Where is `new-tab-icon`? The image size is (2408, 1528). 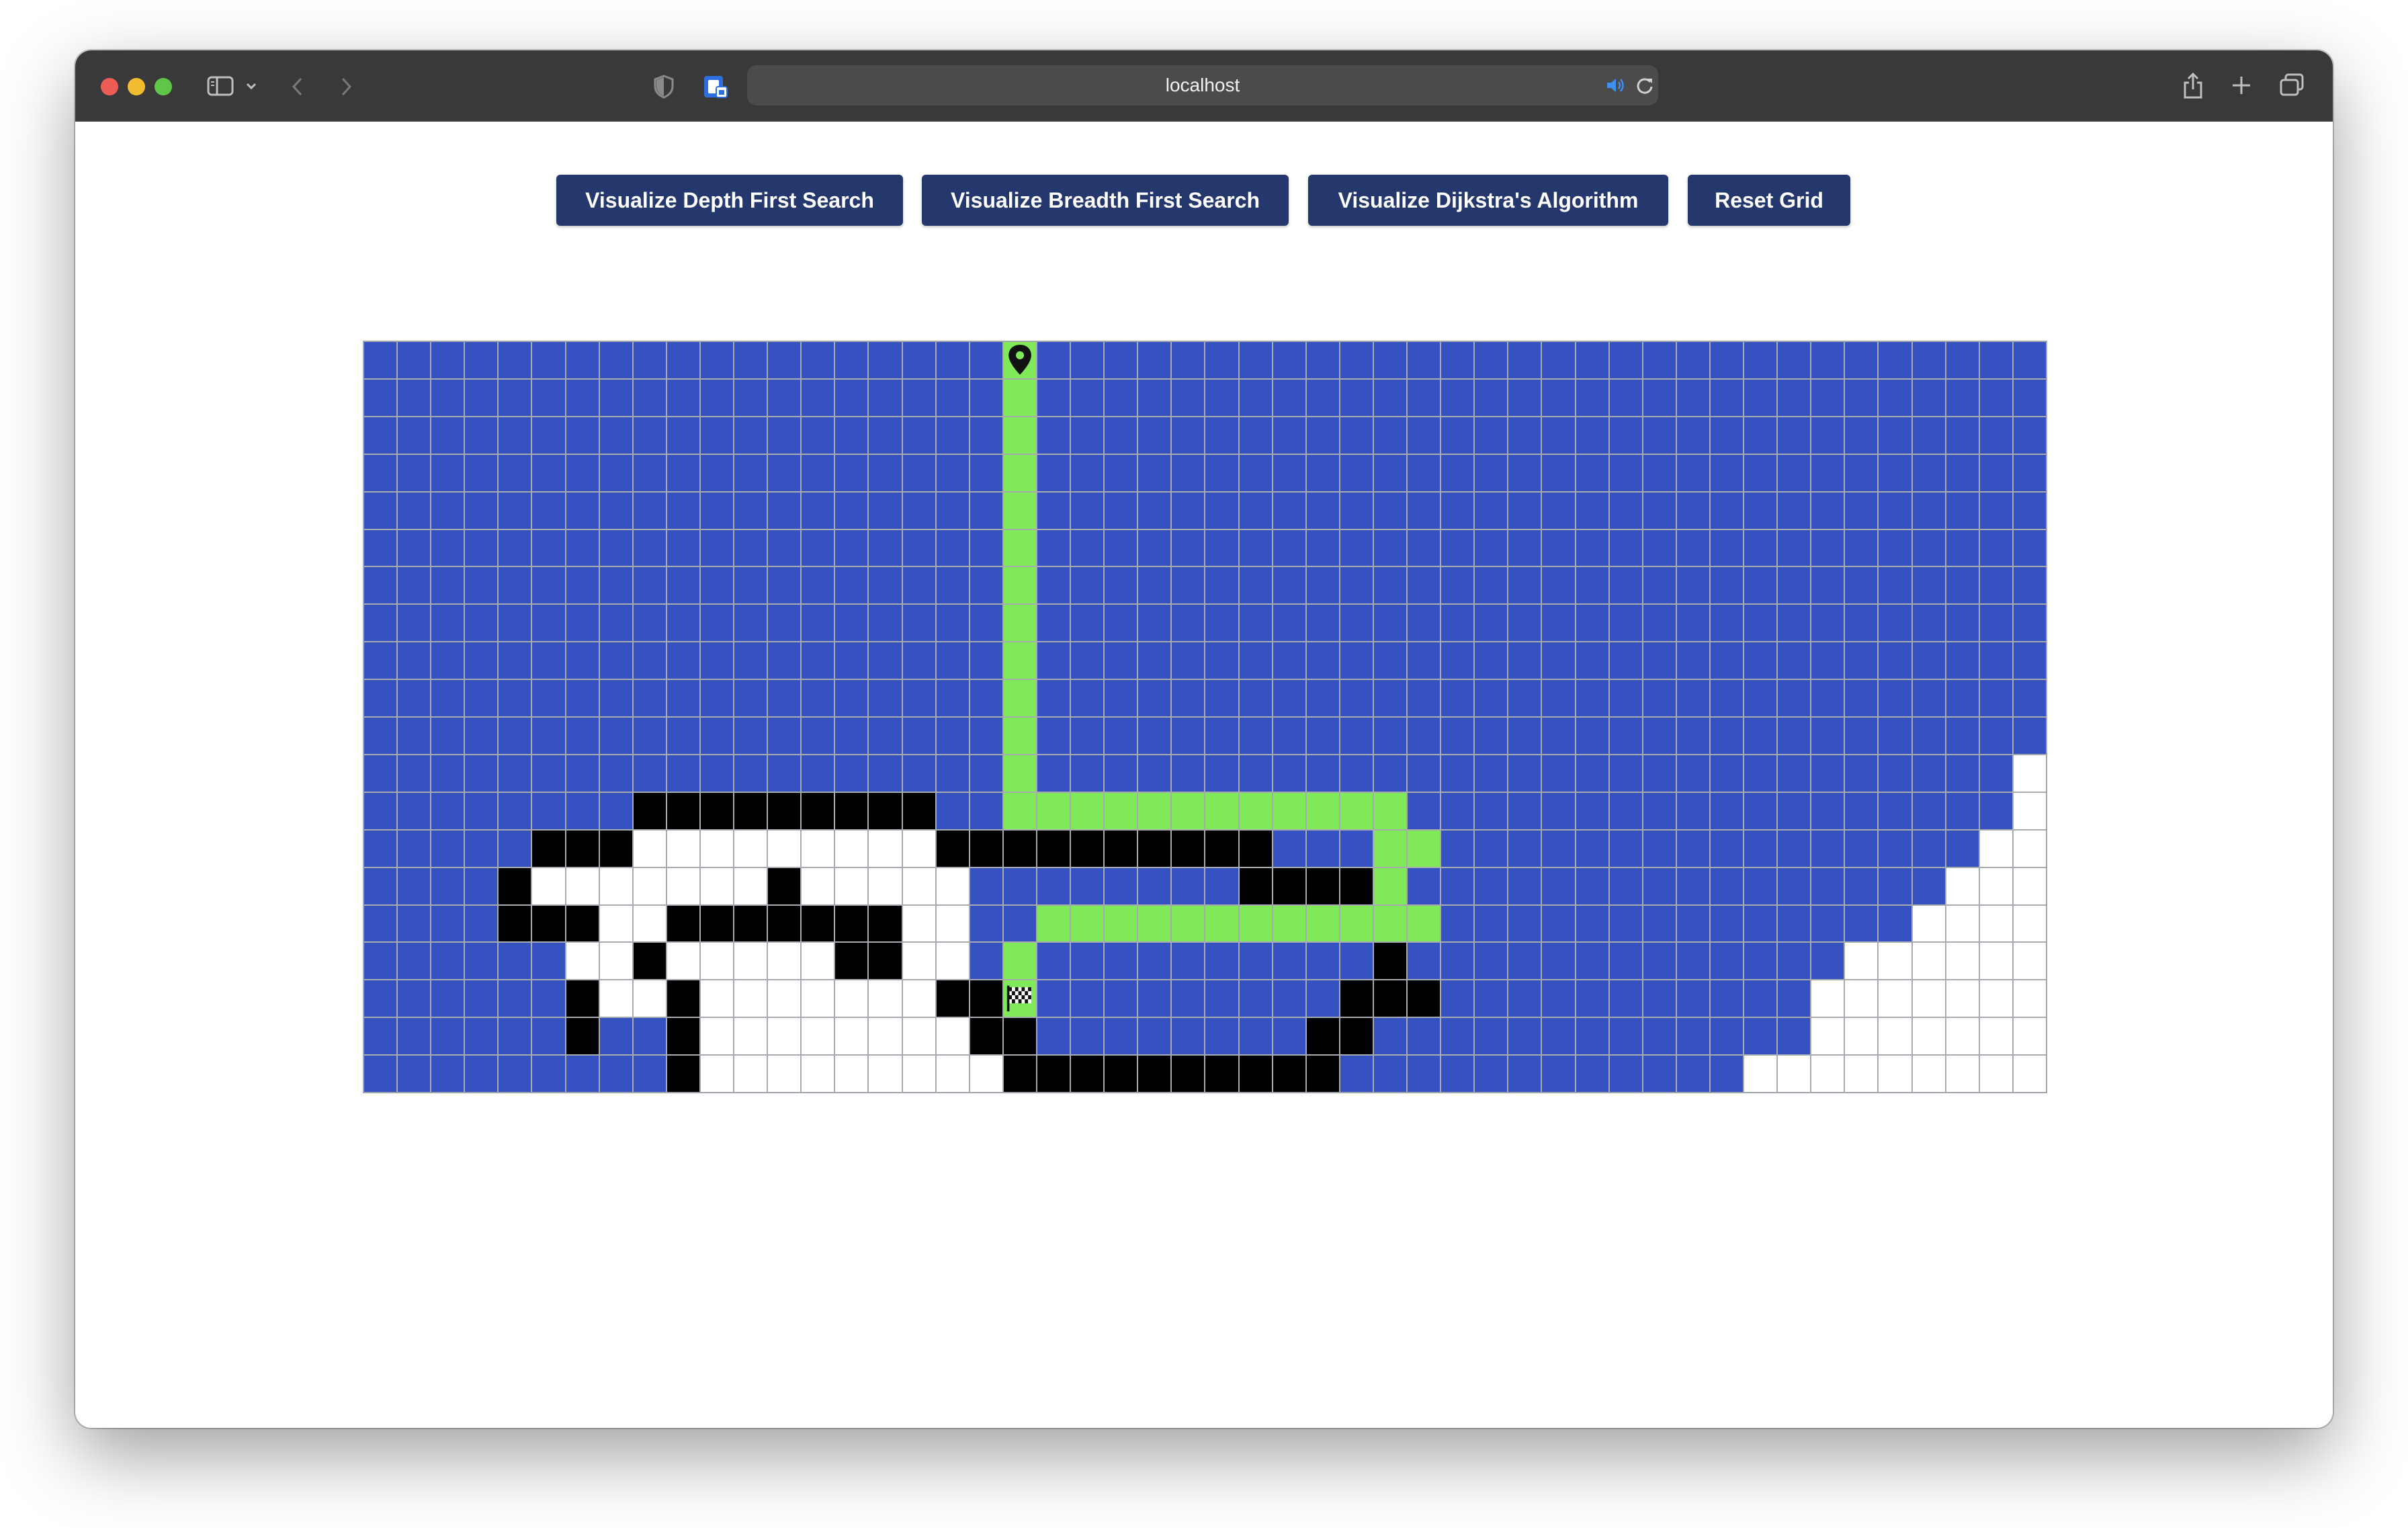 new-tab-icon is located at coordinates (2241, 86).